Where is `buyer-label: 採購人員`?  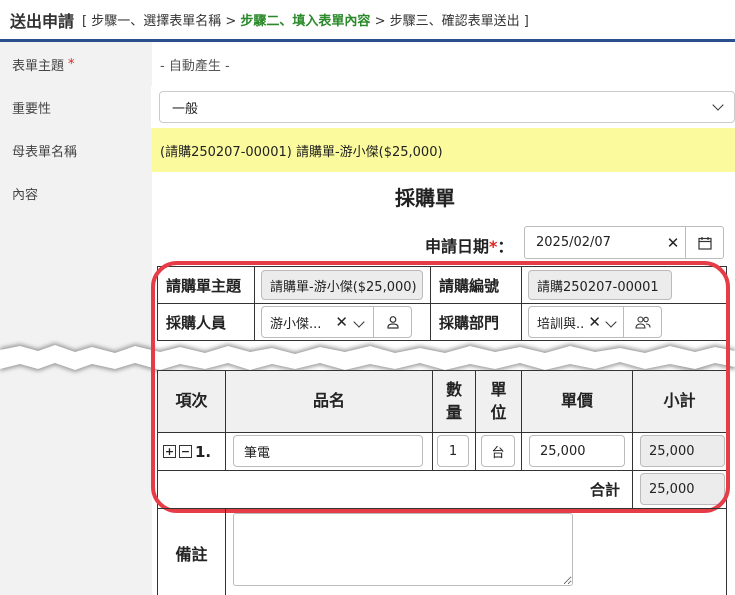 buyer-label: 採購人員 is located at coordinates (206, 322).